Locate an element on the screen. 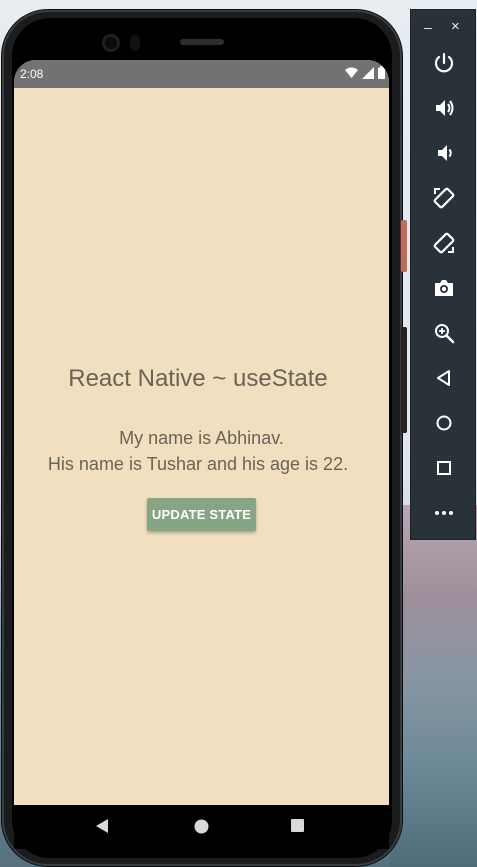 This screenshot has height=867, width=477. desktop-background is located at coordinates (433, 686).